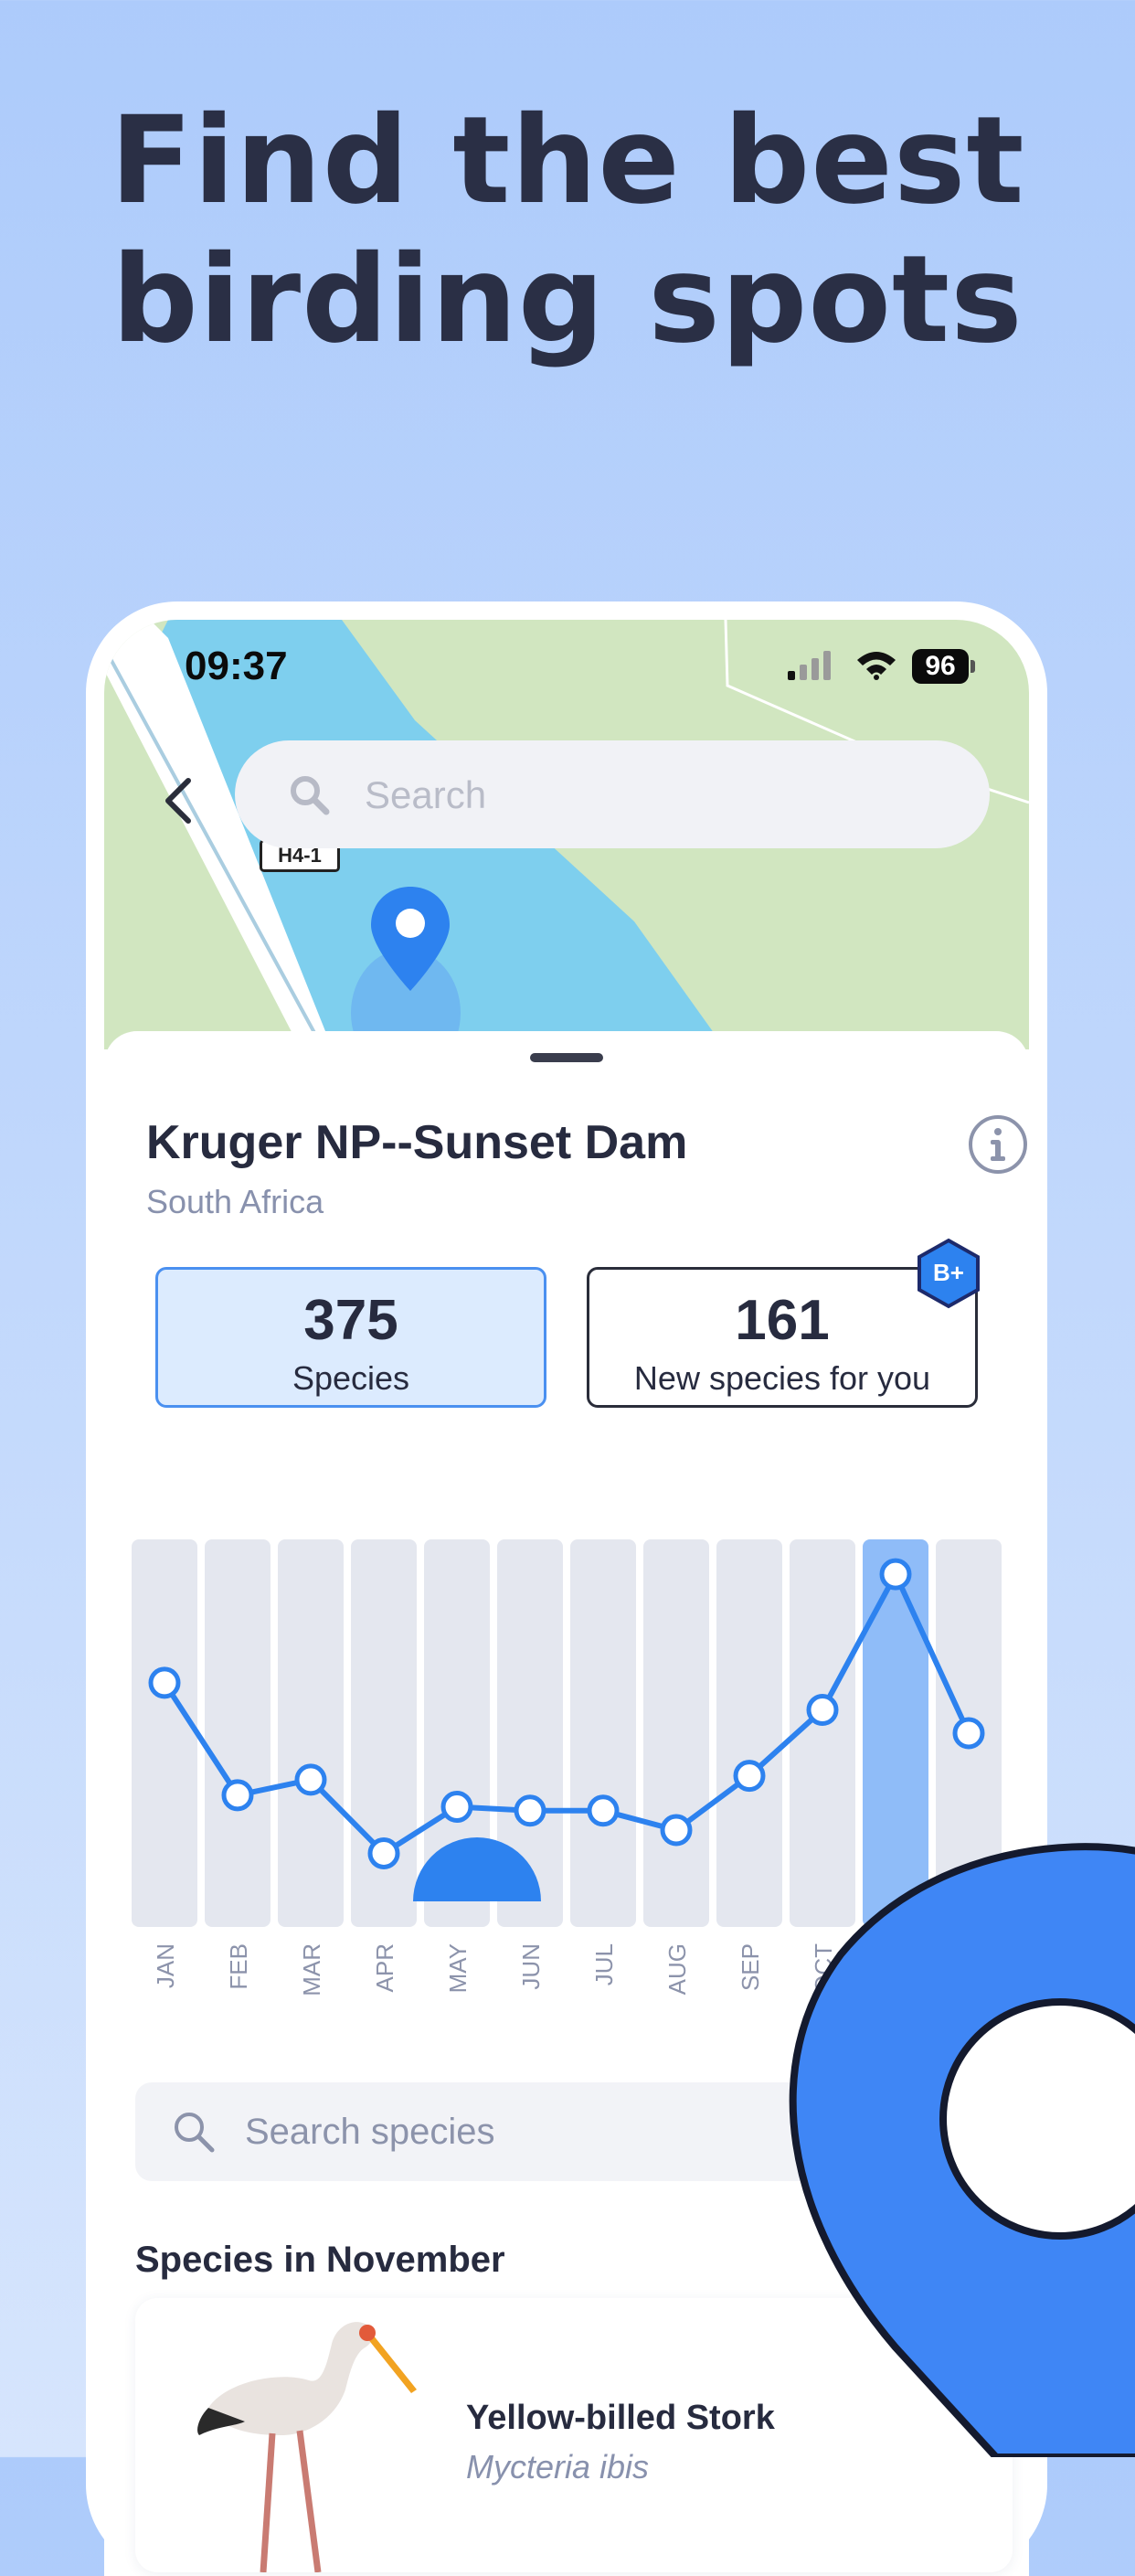 This screenshot has width=1135, height=2576. Describe the element at coordinates (384, 1967) in the screenshot. I see `chart-tick-apr: APR` at that location.